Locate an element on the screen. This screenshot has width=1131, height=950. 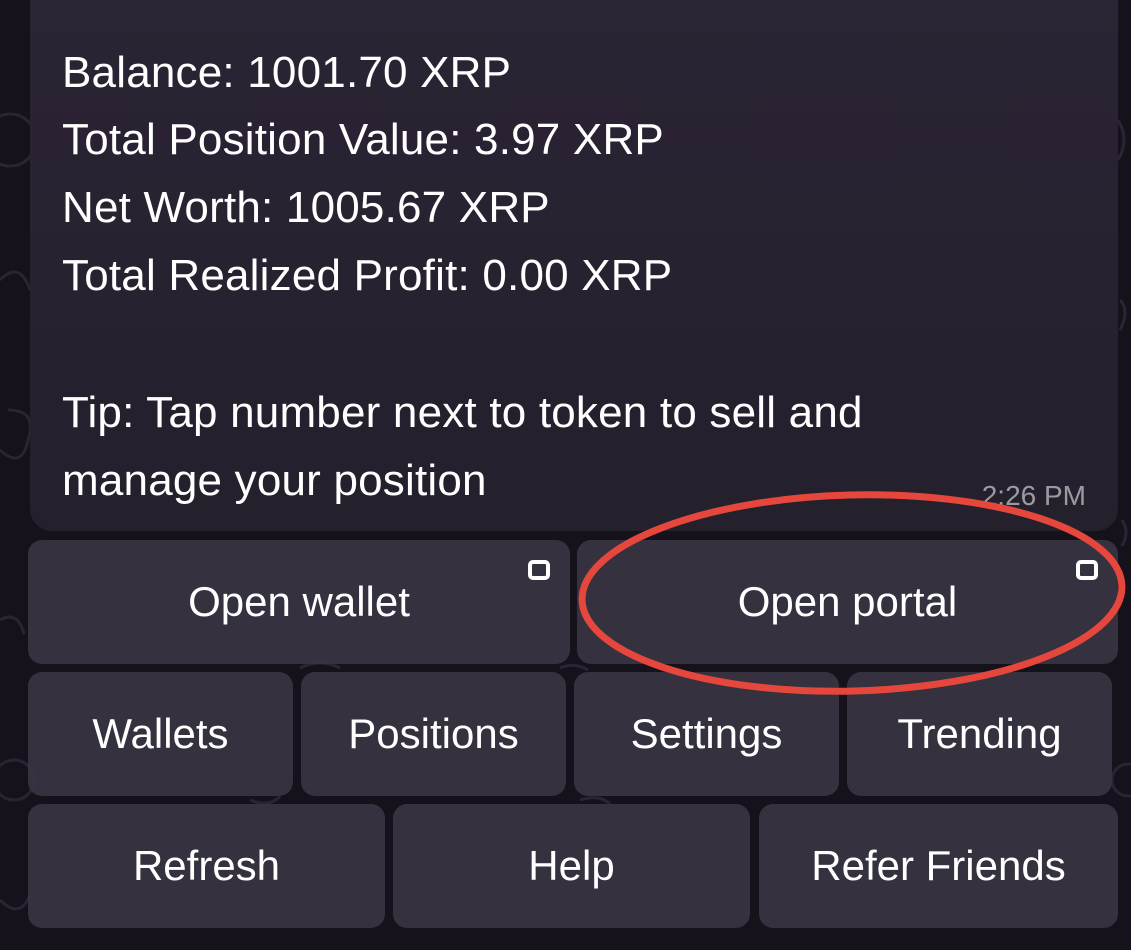
settings-button: Settings is located at coordinates (706, 734).